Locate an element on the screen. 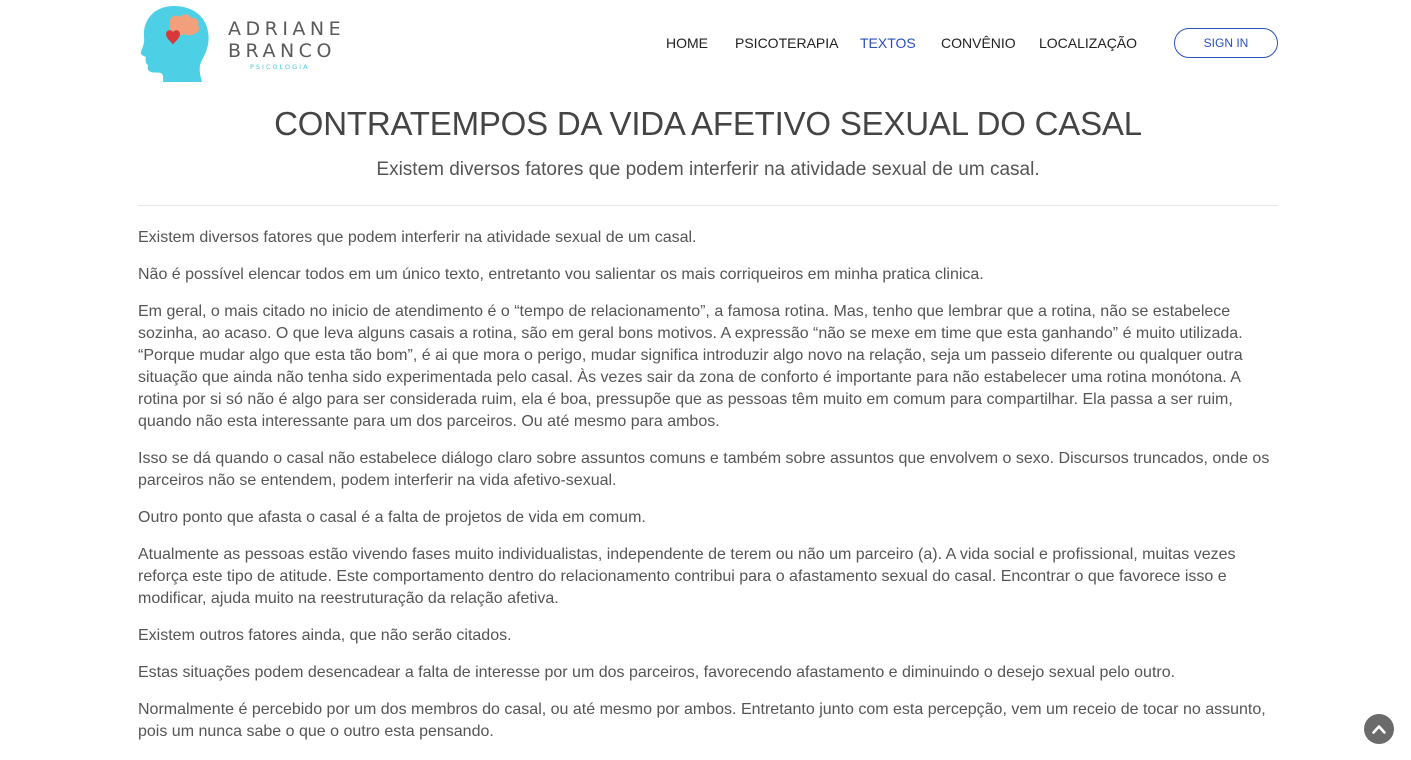 The height and width of the screenshot is (760, 1411). nav-item-textos: TEXTOS is located at coordinates (888, 43).